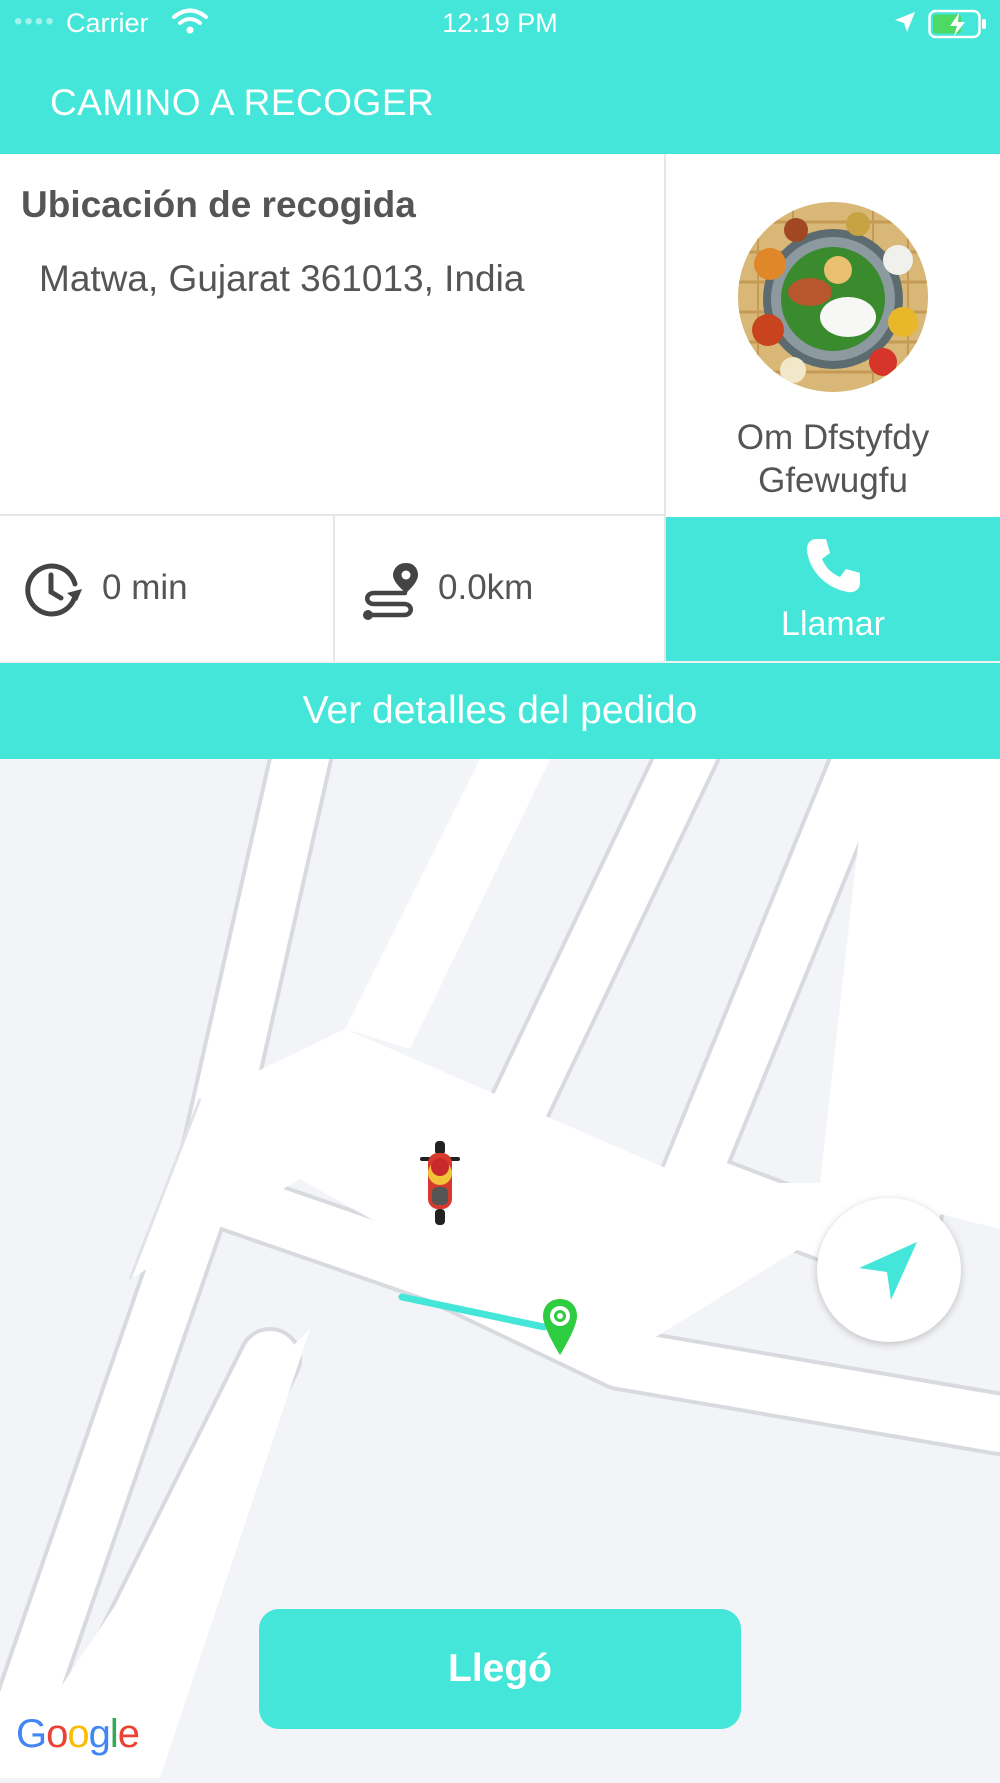  I want to click on google-letter: e, so click(128, 1734).